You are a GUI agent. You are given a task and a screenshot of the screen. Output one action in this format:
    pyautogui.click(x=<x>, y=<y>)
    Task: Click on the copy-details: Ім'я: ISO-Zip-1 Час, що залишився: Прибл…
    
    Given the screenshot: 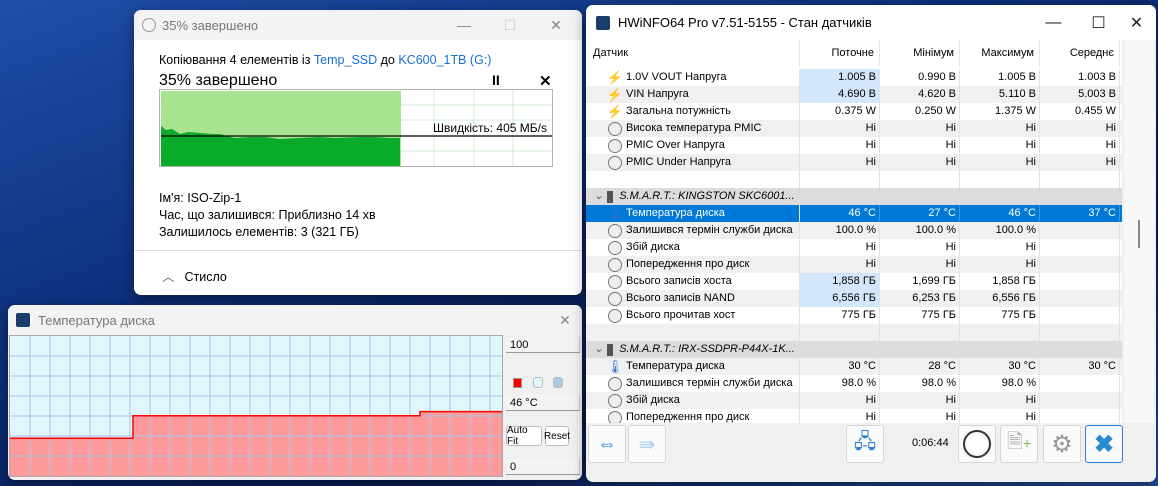 What is the action you would take?
    pyautogui.click(x=267, y=215)
    